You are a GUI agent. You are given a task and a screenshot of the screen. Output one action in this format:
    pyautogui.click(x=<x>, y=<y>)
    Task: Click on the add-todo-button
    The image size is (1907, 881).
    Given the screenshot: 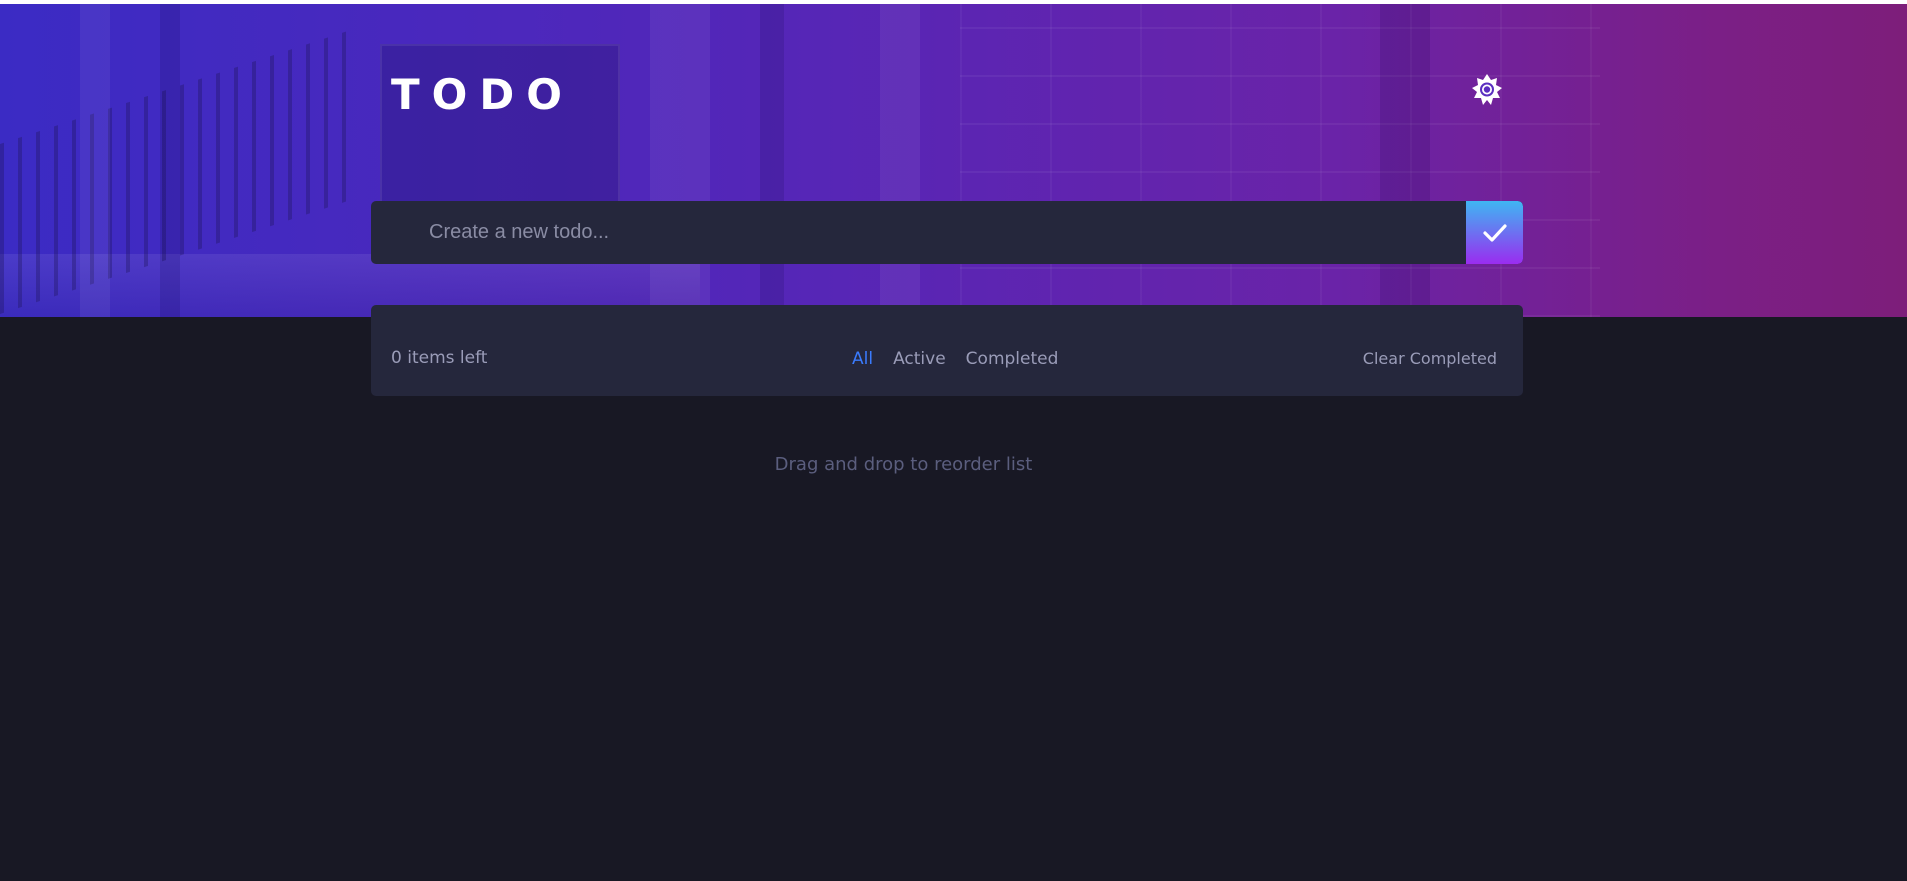 What is the action you would take?
    pyautogui.click(x=1494, y=232)
    